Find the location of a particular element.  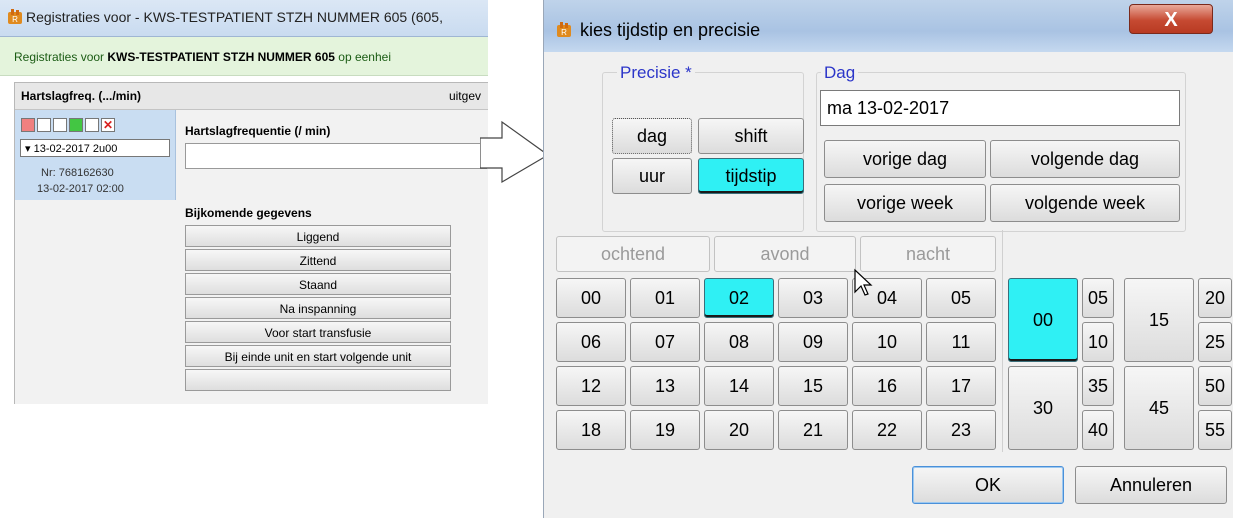

heart-rate-label: Hartslagfrequentie (/ min) is located at coordinates (258, 131).